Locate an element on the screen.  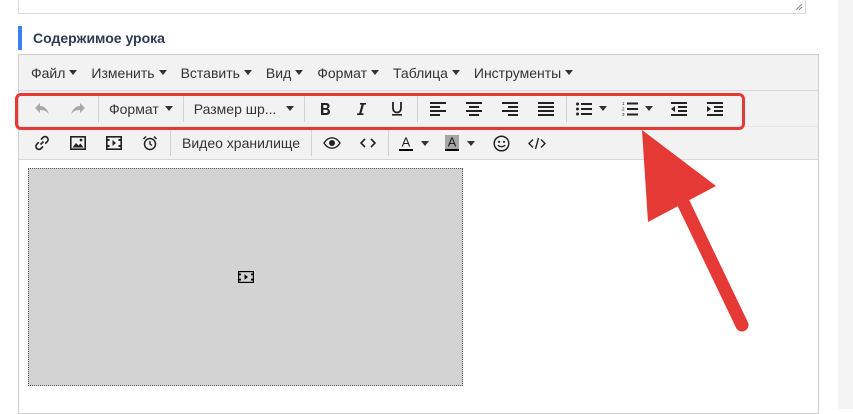
menu-format: Формат is located at coordinates (348, 73).